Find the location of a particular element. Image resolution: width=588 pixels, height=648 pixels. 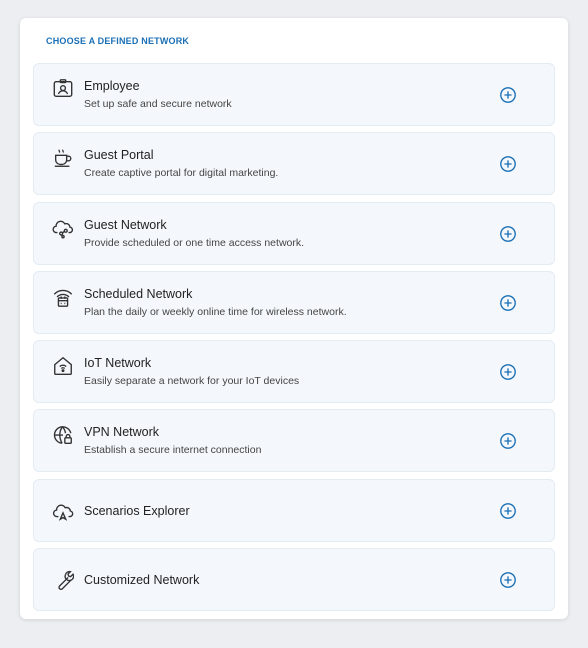

network-item-title: Employee is located at coordinates (112, 86).